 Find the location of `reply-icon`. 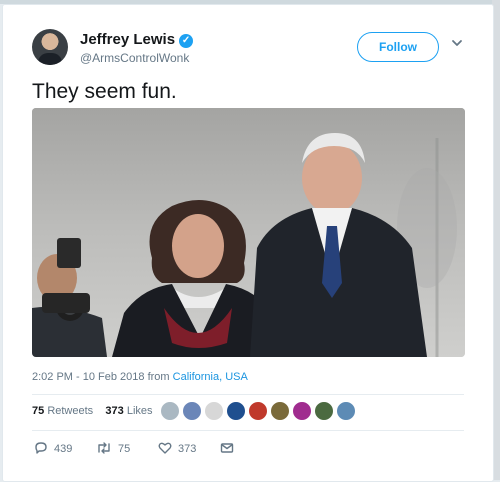

reply-icon is located at coordinates (41, 448).